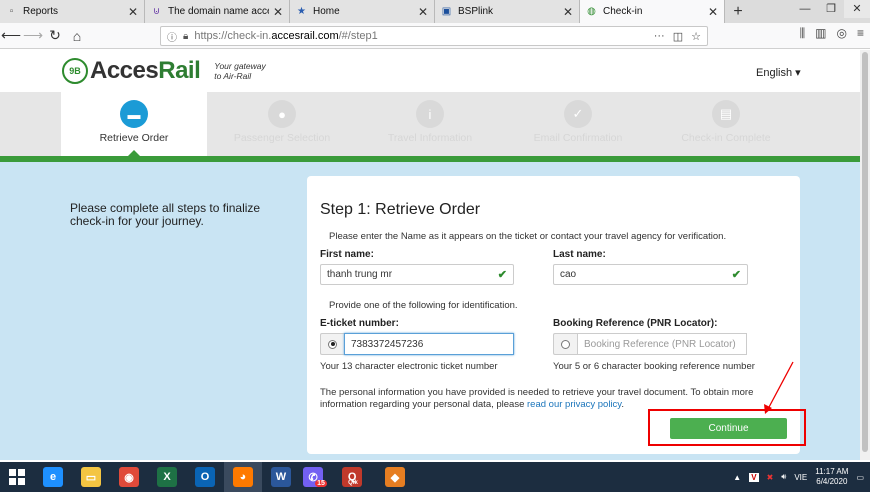 Image resolution: width=870 pixels, height=492 pixels. Describe the element at coordinates (360, 274) in the screenshot. I see `first-name-value: thanh trung mr` at that location.